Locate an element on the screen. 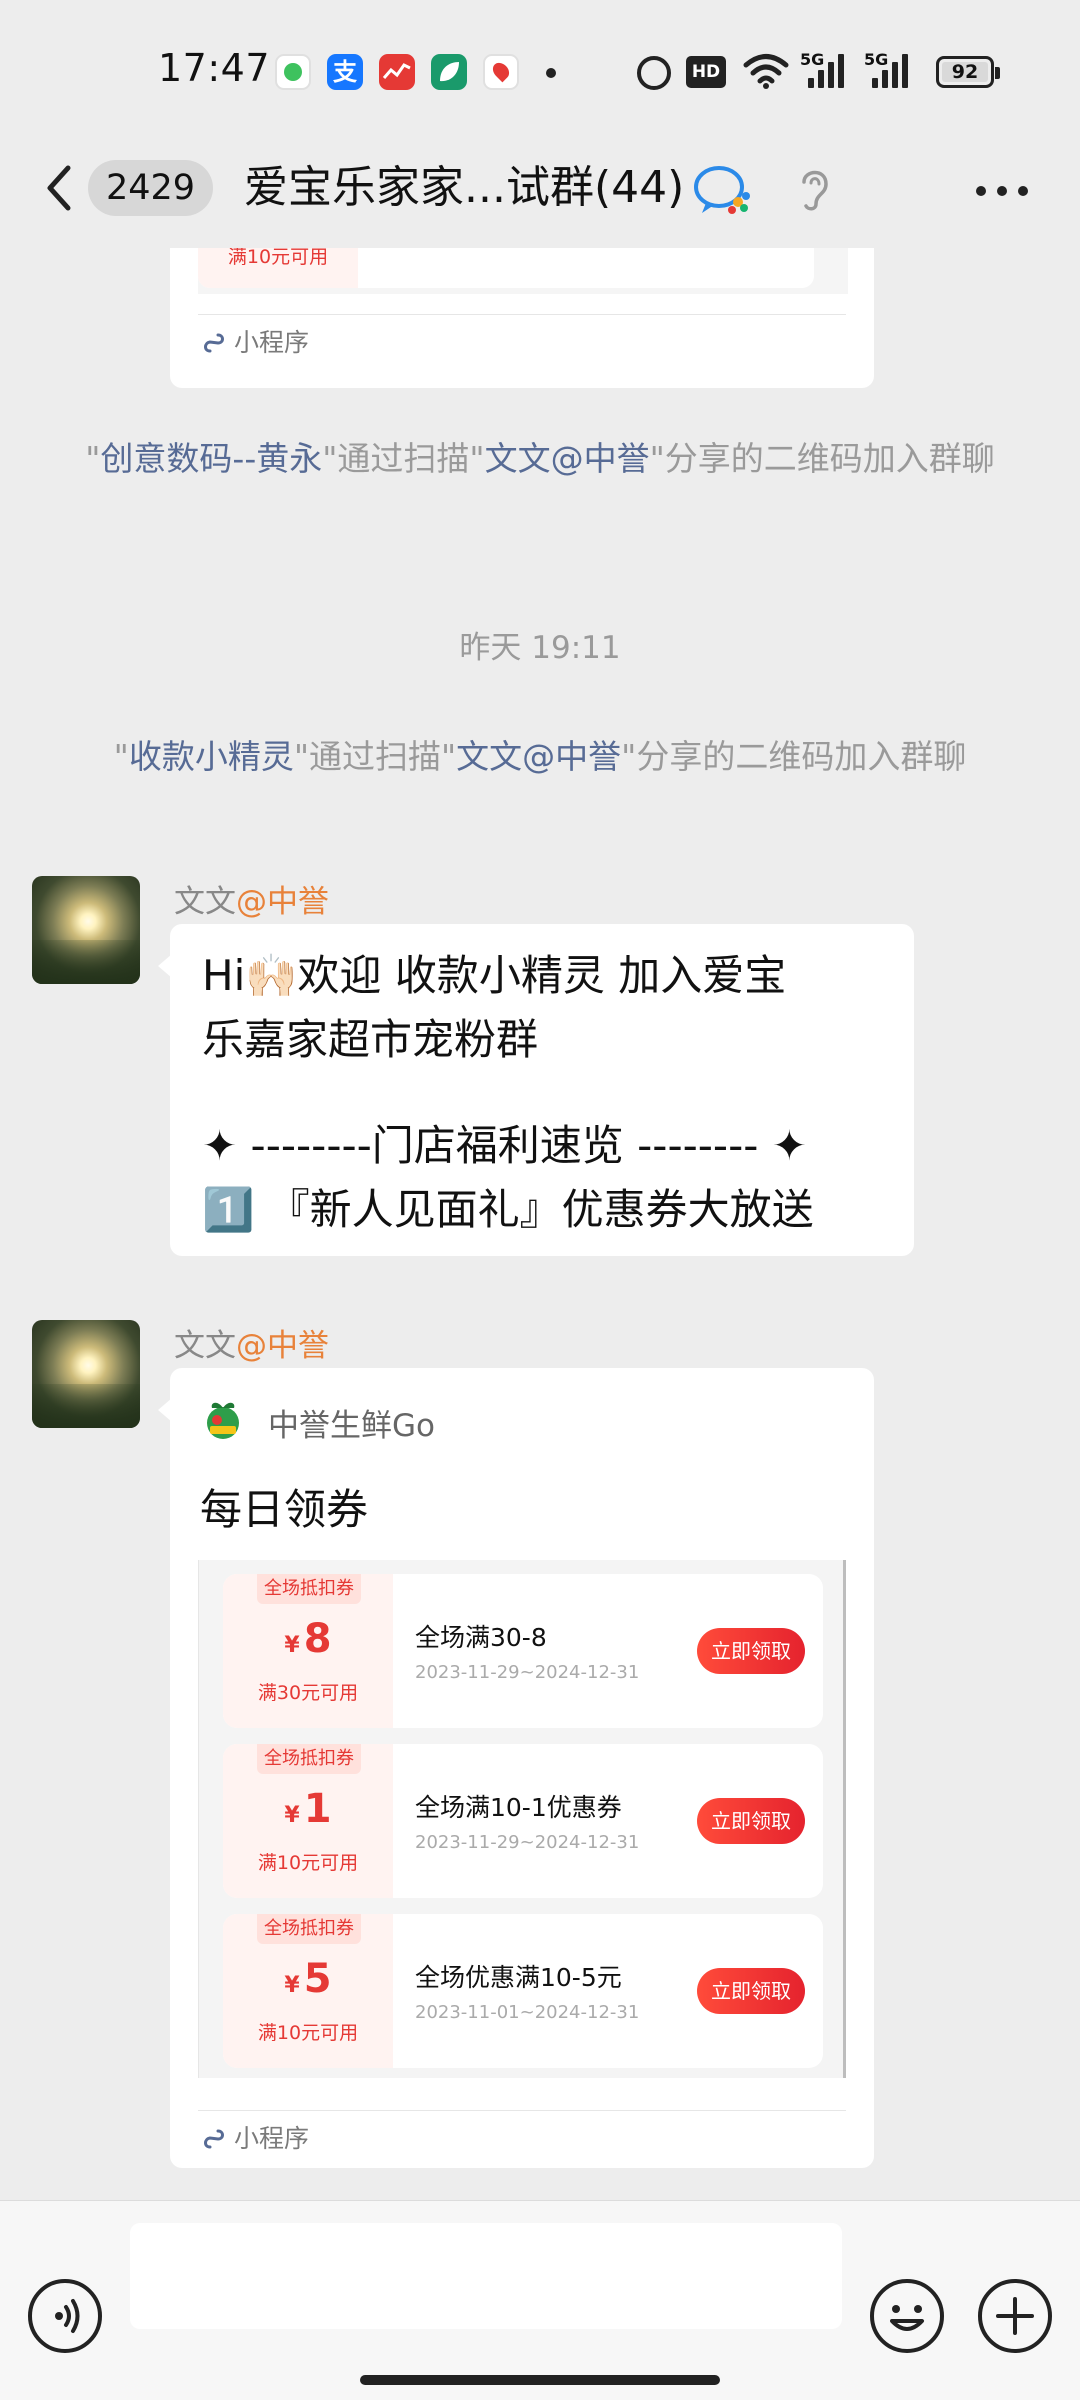  wechat-app-icon is located at coordinates (293, 72).